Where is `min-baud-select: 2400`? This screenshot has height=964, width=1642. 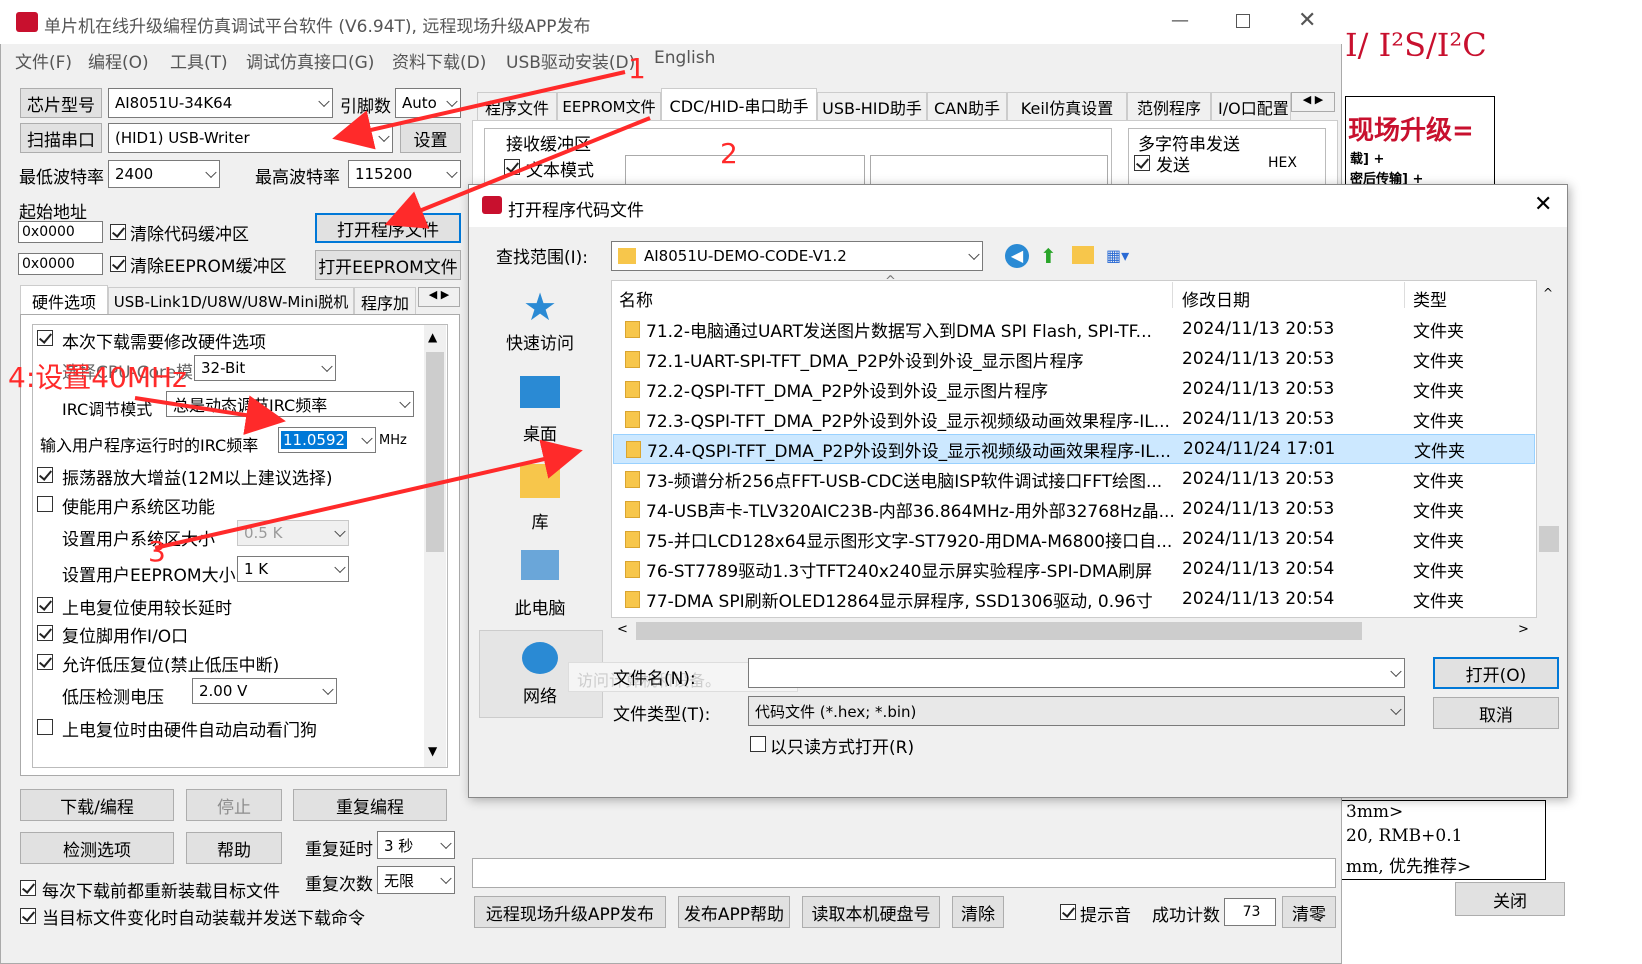 min-baud-select: 2400 is located at coordinates (164, 174).